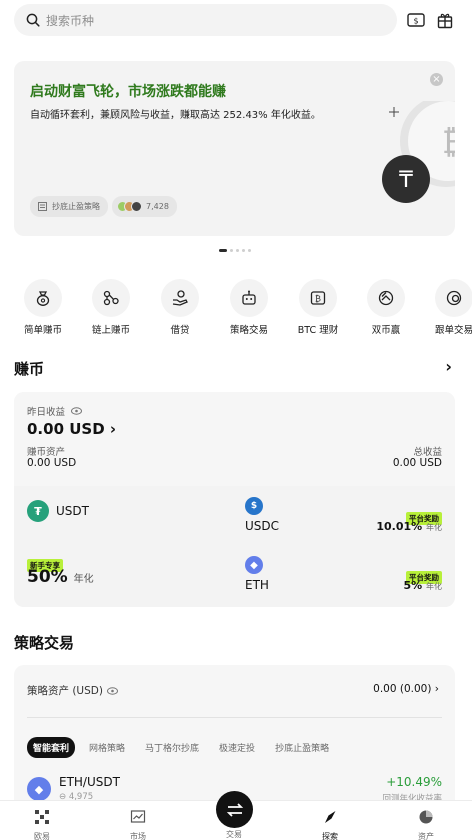 The image size is (472, 840). What do you see at coordinates (60, 577) in the screenshot?
I see `product-apr: 50% 年化` at bounding box center [60, 577].